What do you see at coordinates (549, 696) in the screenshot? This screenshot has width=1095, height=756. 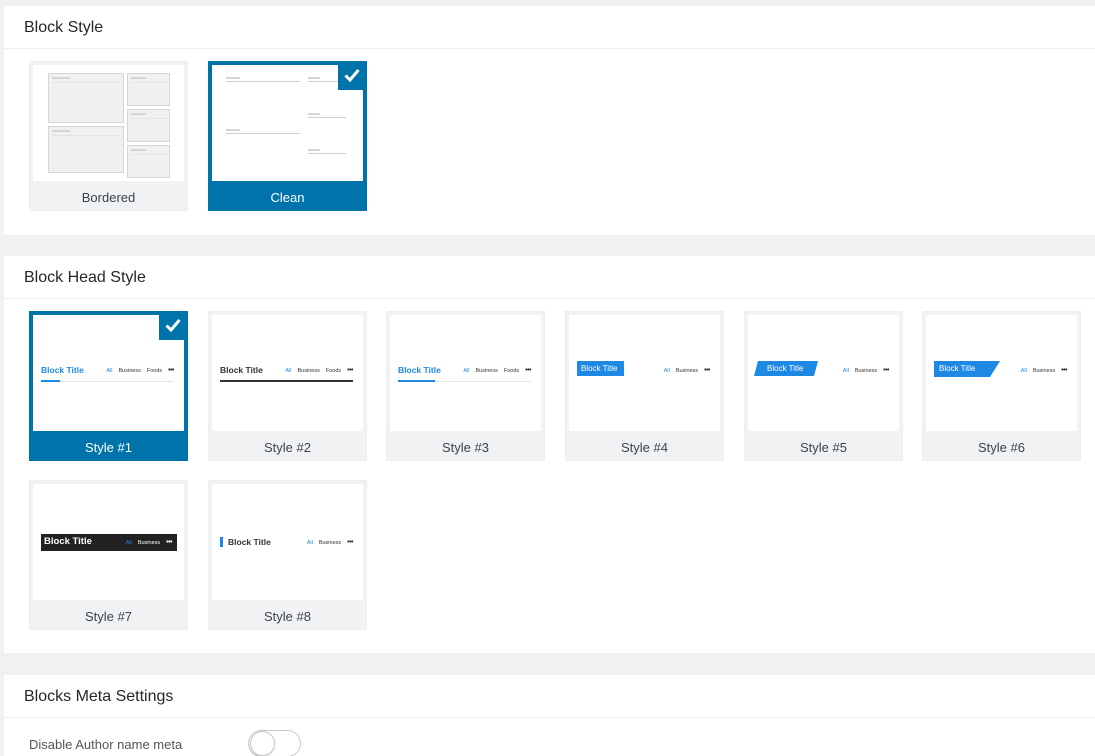 I see `blocks-meta-settings-title: Blocks Meta Settings` at bounding box center [549, 696].